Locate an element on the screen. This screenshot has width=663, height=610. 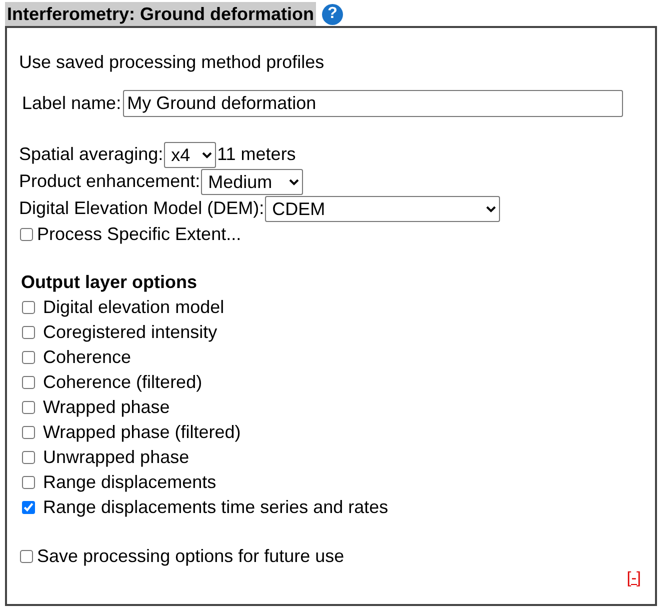
setting-note: 11 meters is located at coordinates (256, 154).